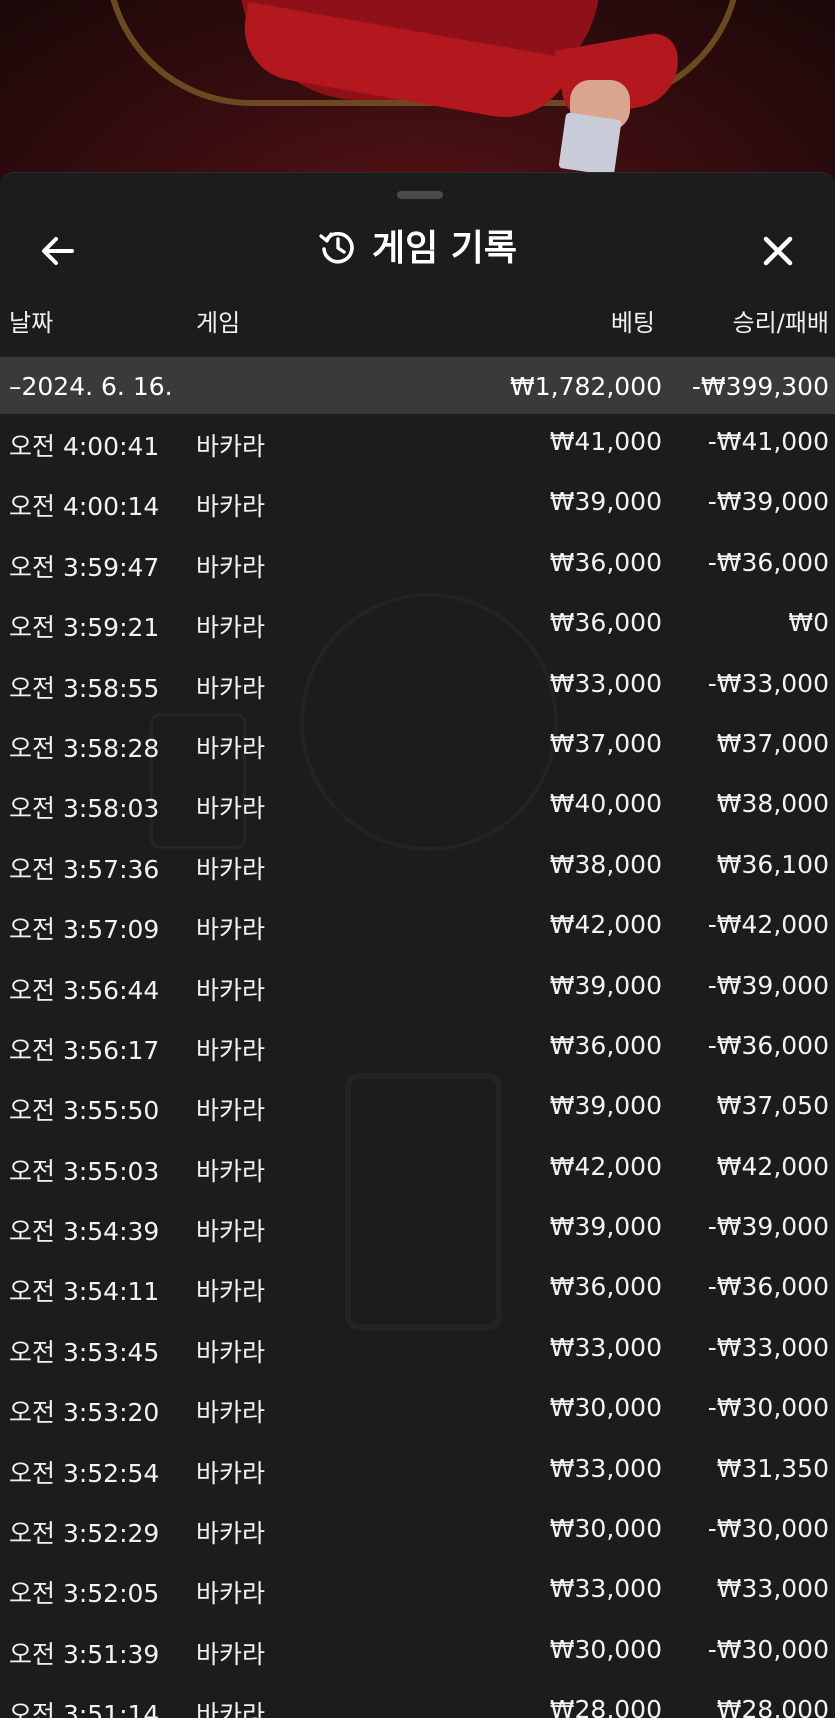 The width and height of the screenshot is (835, 1718). What do you see at coordinates (31, 323) in the screenshot?
I see `column-header-date: 날짜` at bounding box center [31, 323].